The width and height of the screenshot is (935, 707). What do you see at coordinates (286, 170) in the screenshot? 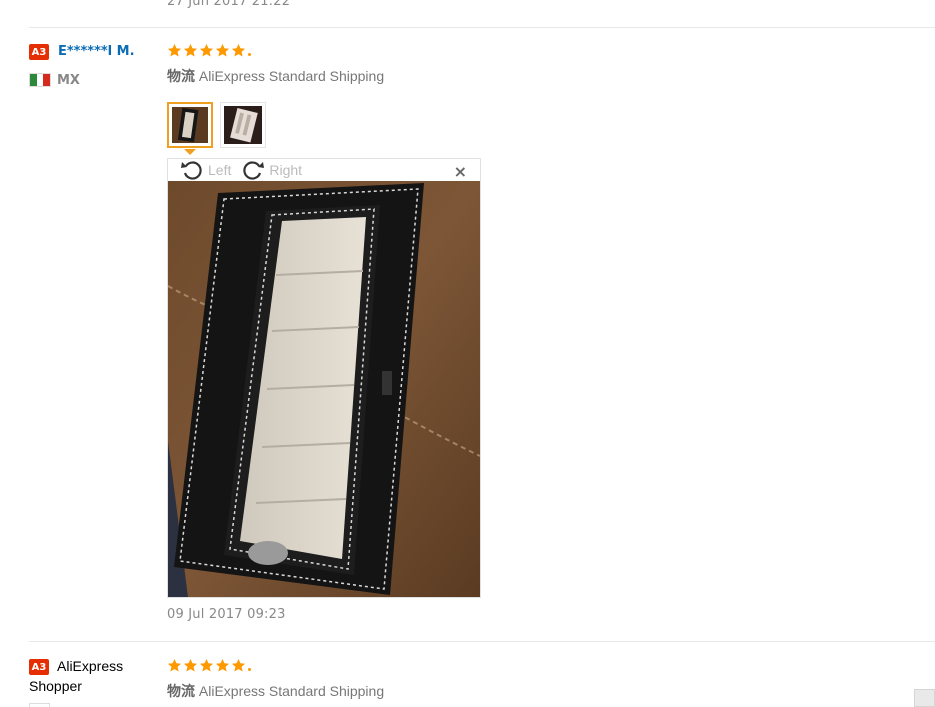
I see `rotate-right-label: Right` at bounding box center [286, 170].